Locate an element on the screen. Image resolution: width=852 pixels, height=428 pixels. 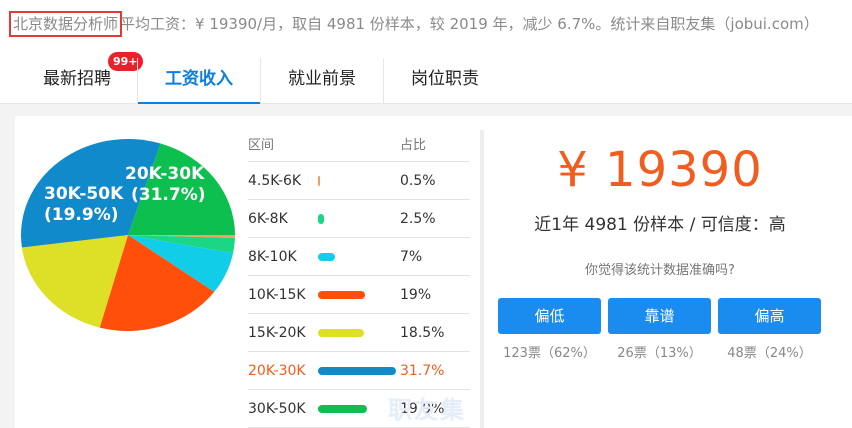
table-row: 15K-20K 18.5% is located at coordinates (359, 333).